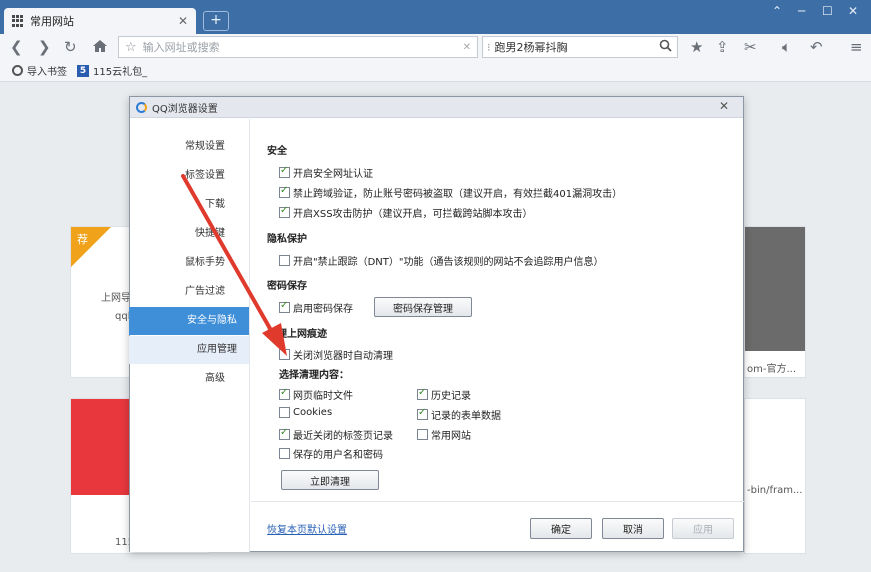 The image size is (871, 572). What do you see at coordinates (17, 70) in the screenshot?
I see `import-icon` at bounding box center [17, 70].